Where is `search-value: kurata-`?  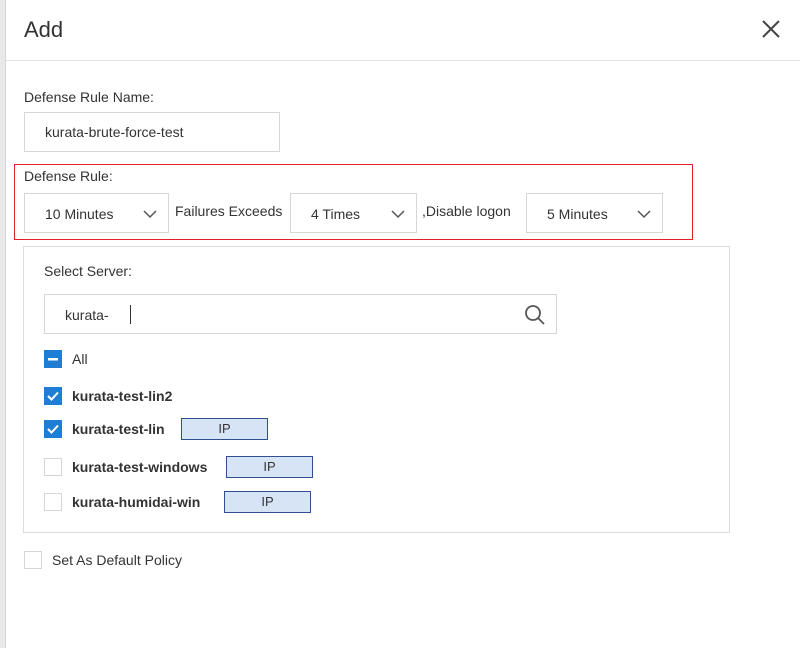
search-value: kurata- is located at coordinates (87, 315).